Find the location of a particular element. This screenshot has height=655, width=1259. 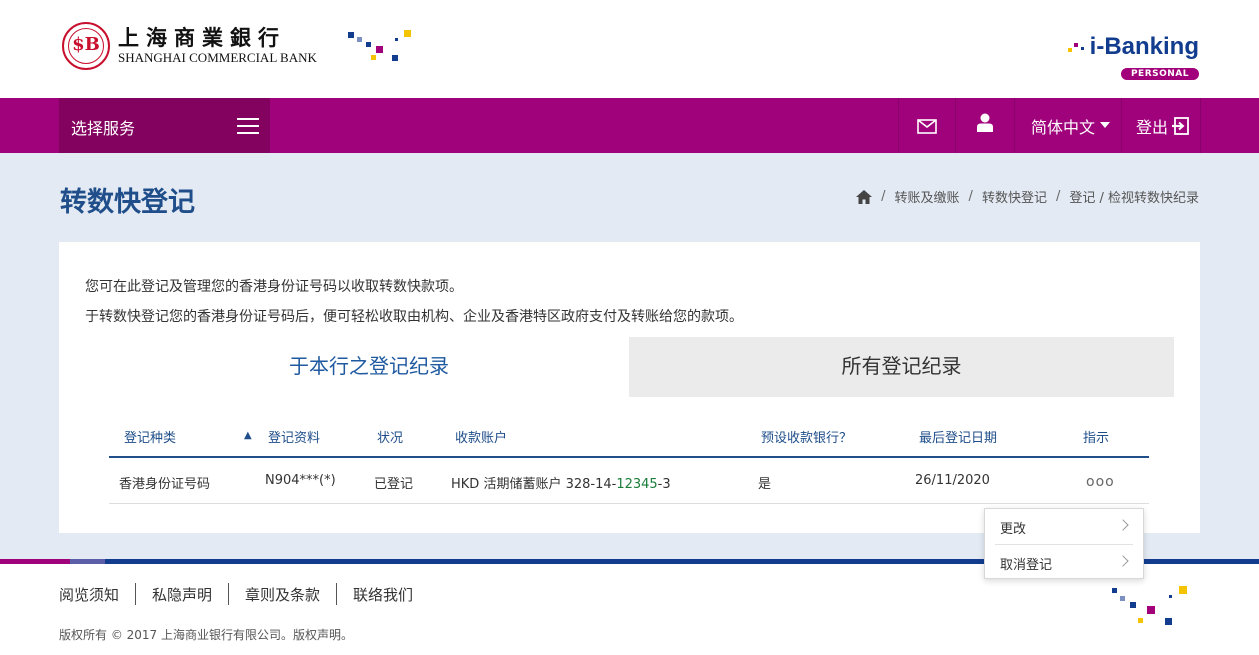

mail-button is located at coordinates (927, 125).